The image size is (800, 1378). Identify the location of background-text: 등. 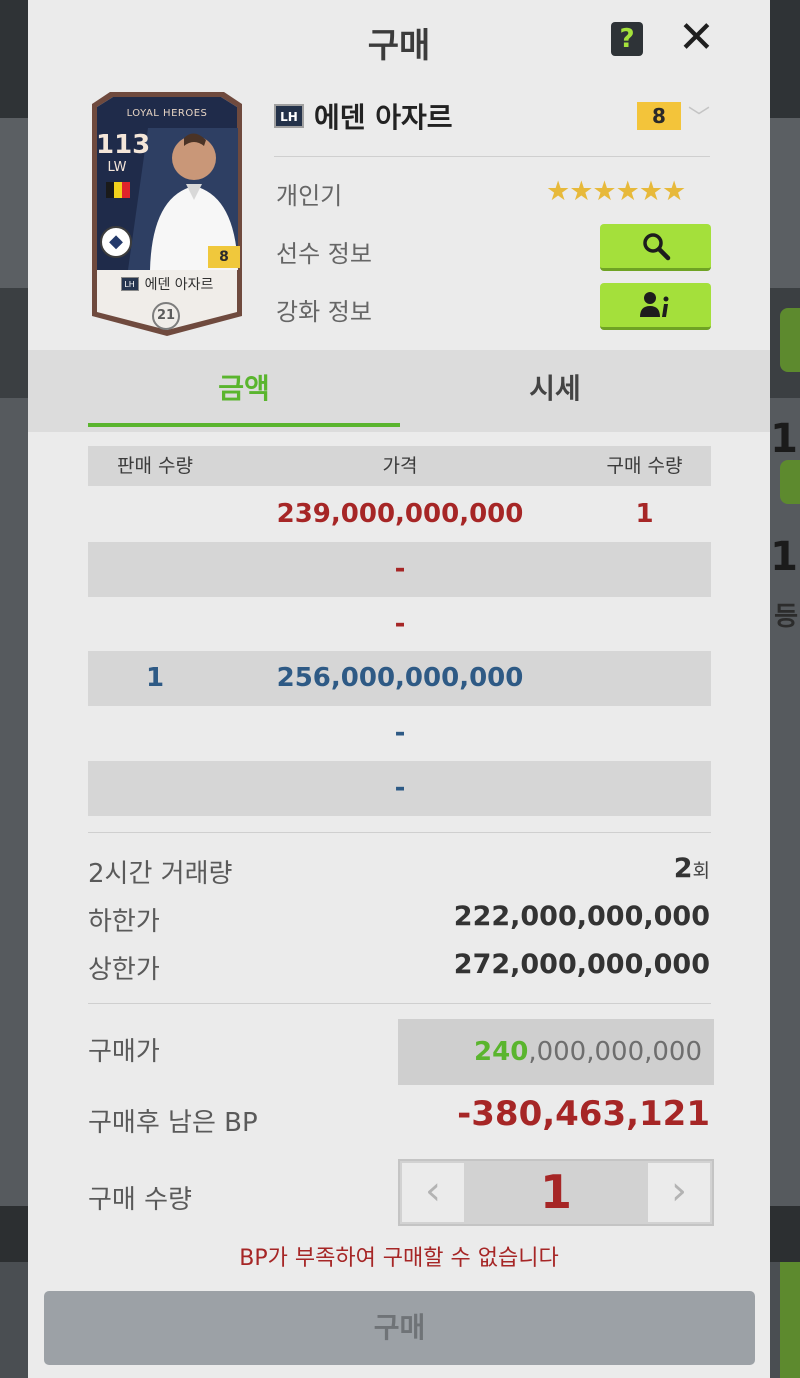
(786, 617).